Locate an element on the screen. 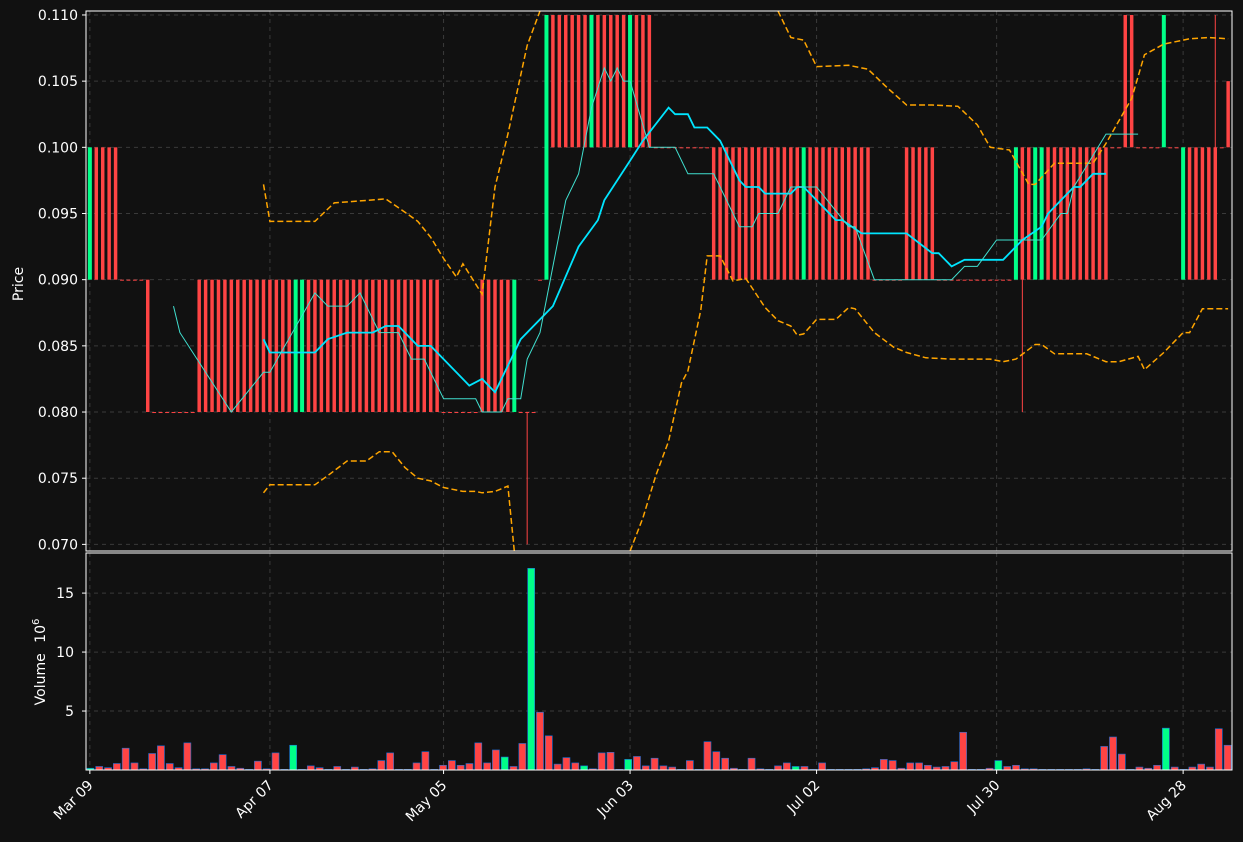  volume-tick-label: 15 is located at coordinates (65, 594).